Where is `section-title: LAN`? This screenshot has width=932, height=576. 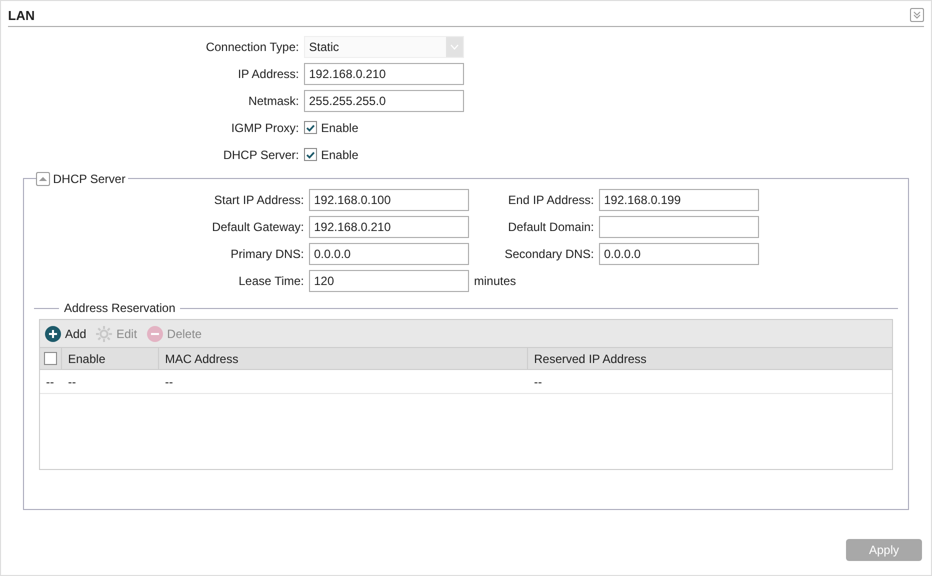
section-title: LAN is located at coordinates (21, 16).